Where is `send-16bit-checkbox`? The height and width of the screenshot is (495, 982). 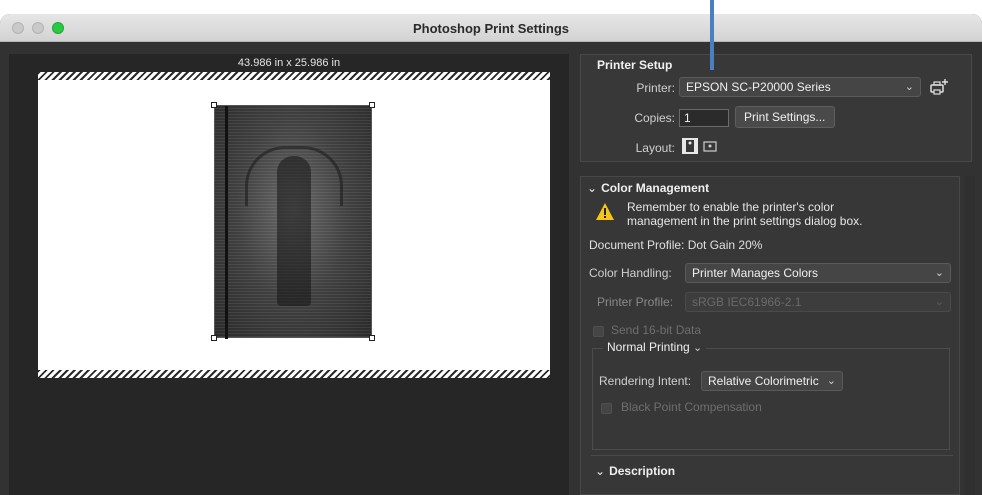
send-16bit-checkbox is located at coordinates (598, 331).